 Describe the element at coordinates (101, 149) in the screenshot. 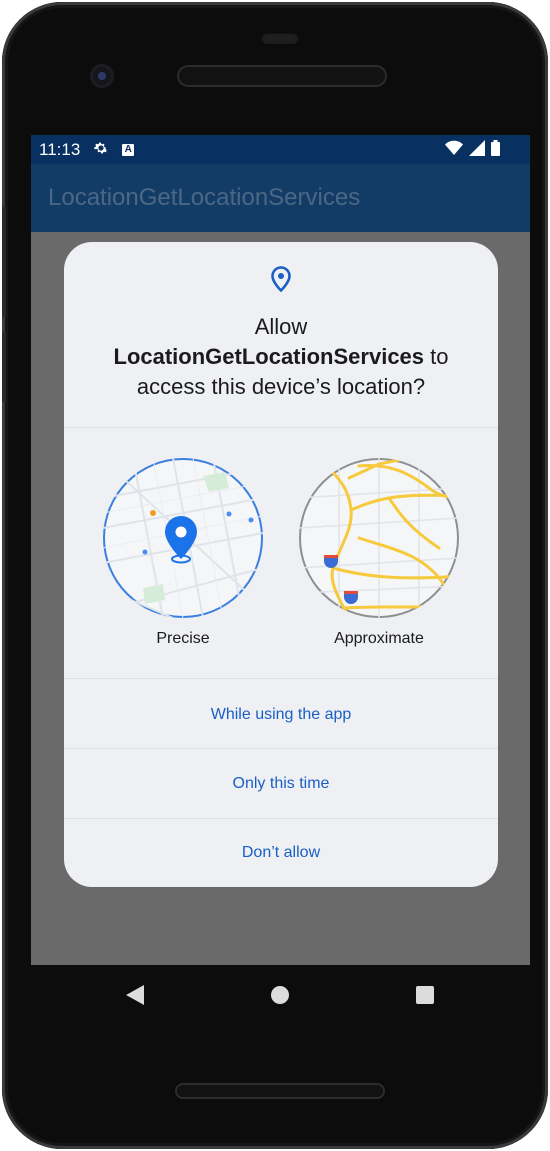

I see `settings-gear-icon` at that location.